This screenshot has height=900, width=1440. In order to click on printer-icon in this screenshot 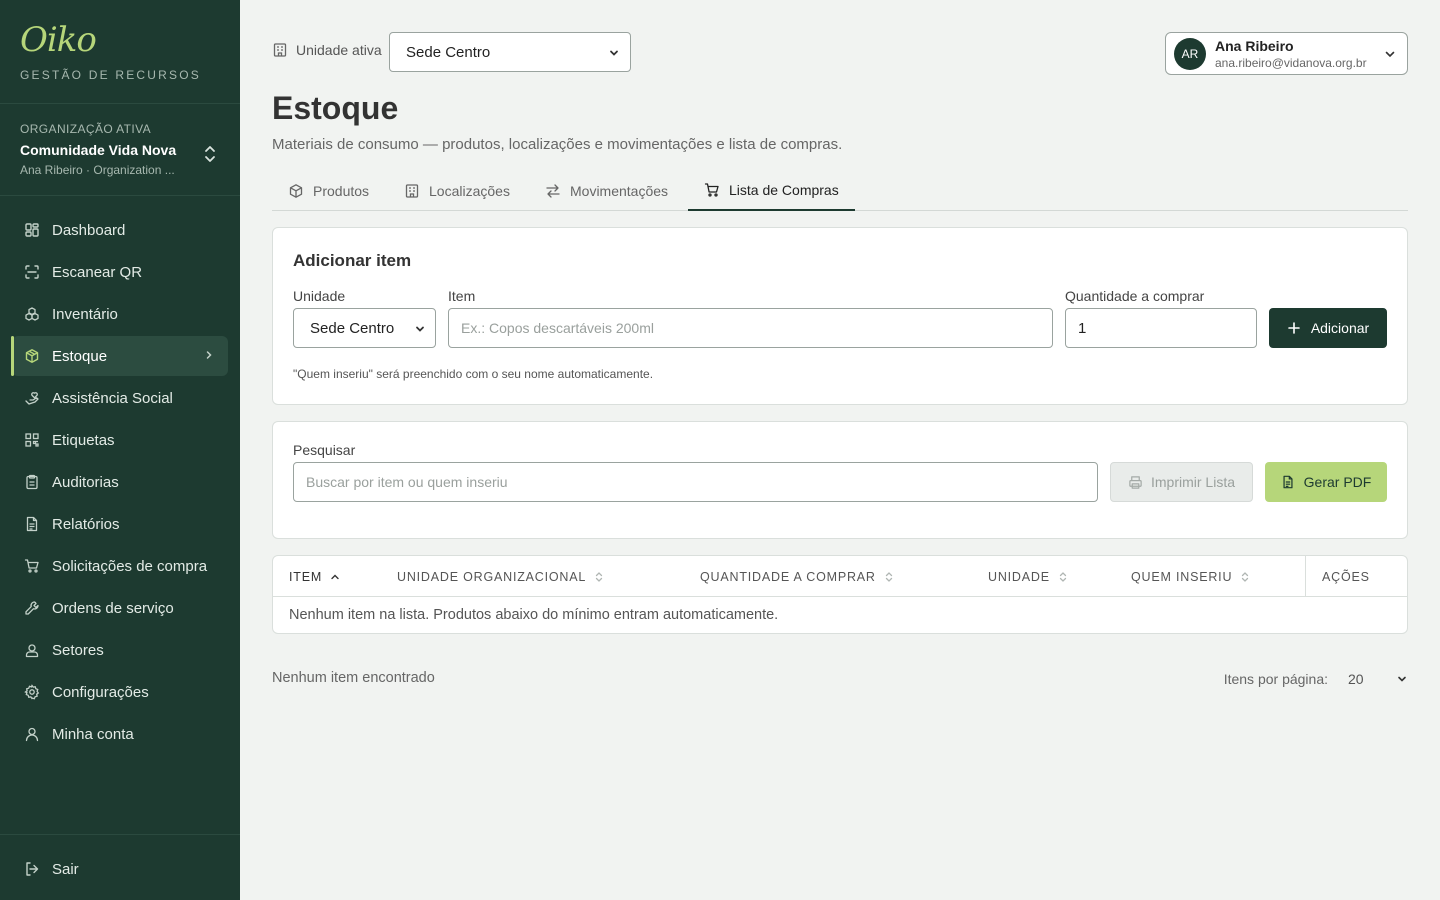, I will do `click(1135, 482)`.